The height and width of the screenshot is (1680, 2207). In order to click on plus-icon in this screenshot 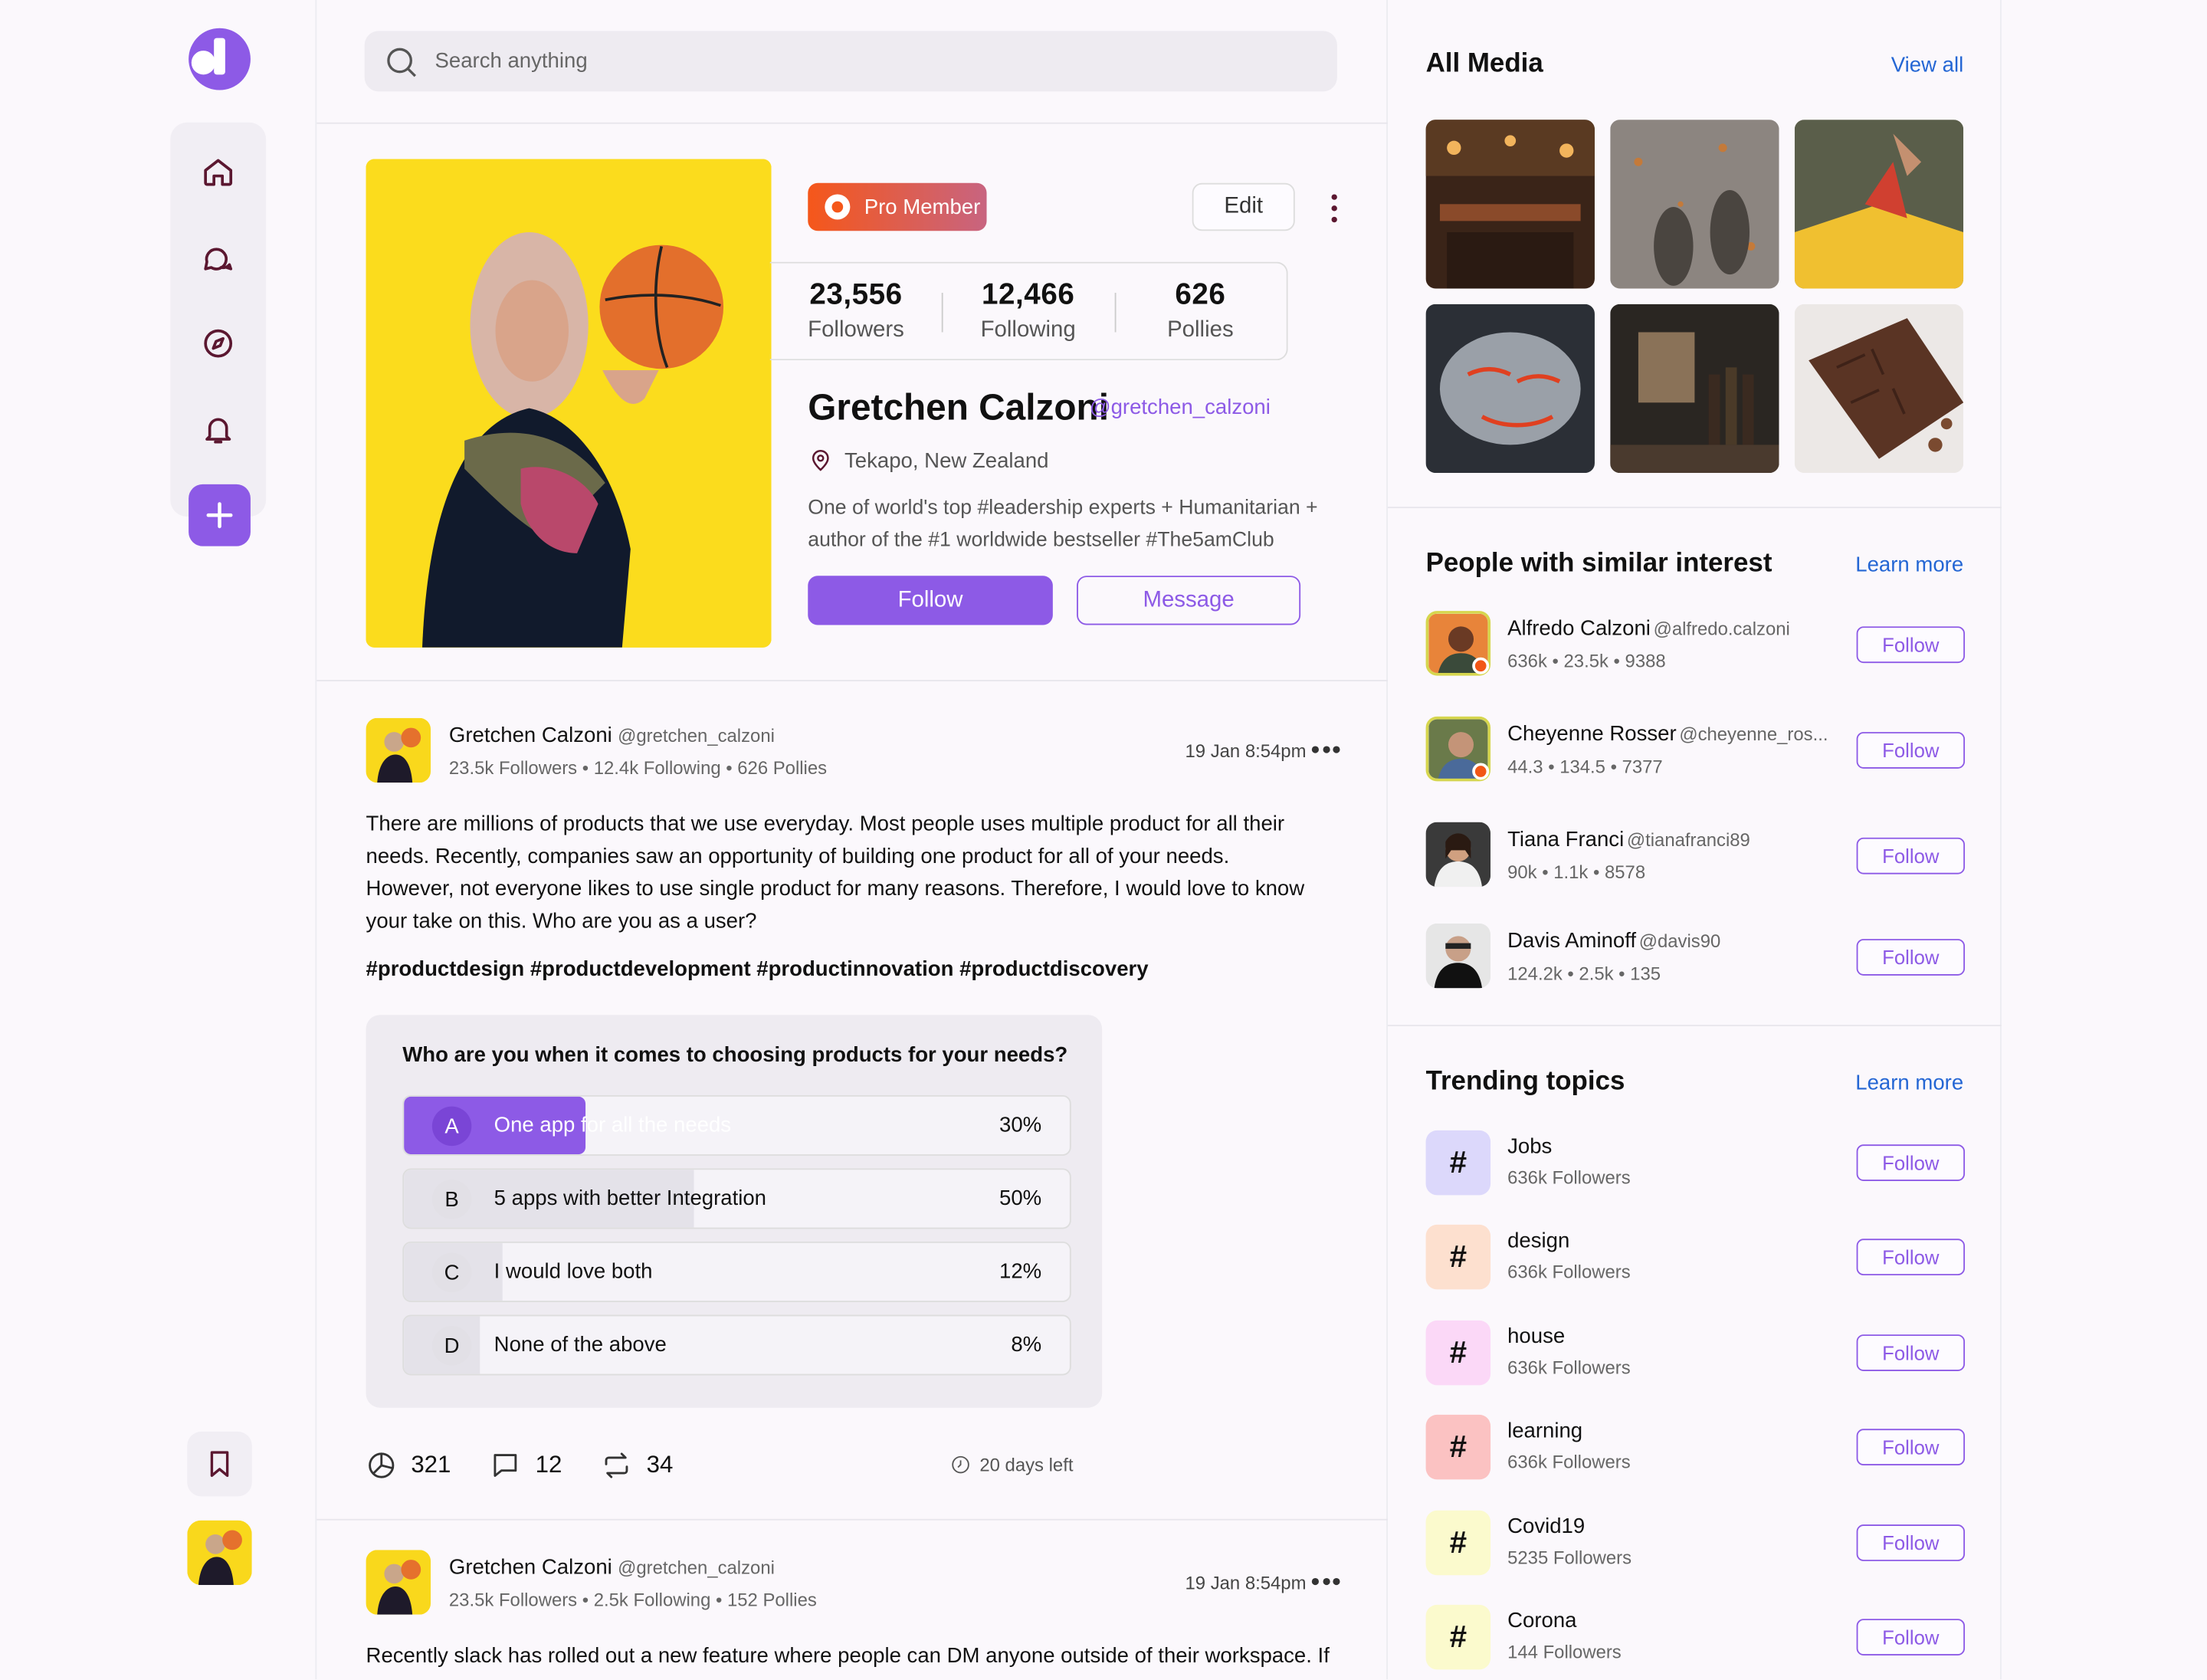, I will do `click(219, 515)`.